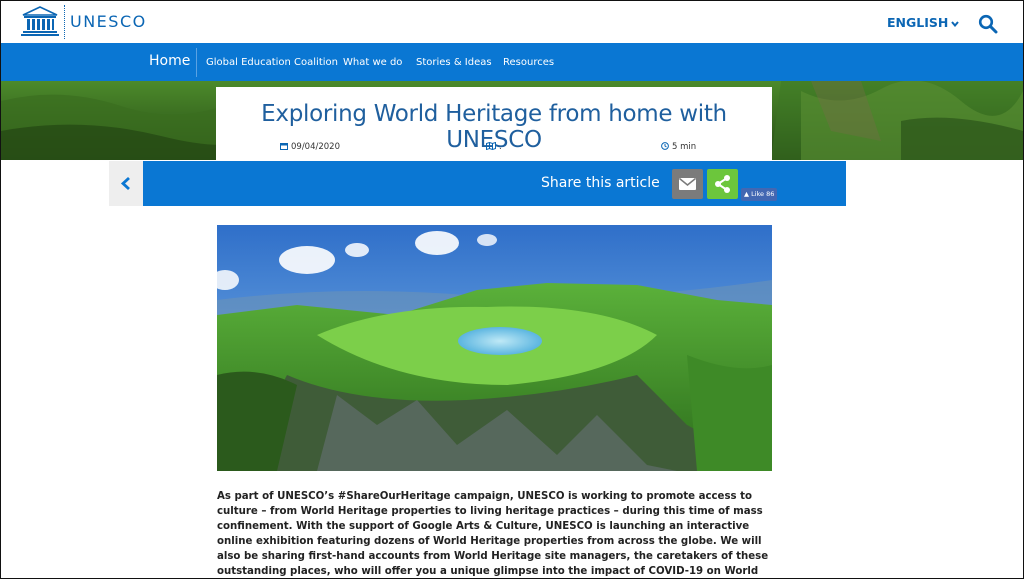  What do you see at coordinates (528, 62) in the screenshot?
I see `nav-item-resources: Resources` at bounding box center [528, 62].